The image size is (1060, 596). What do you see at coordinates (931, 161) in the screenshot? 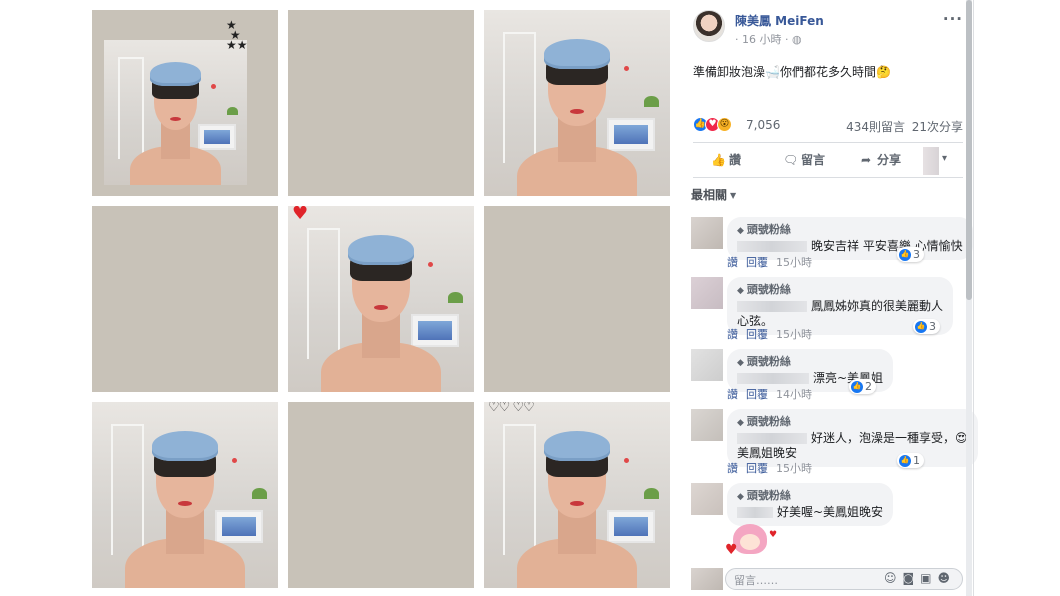
I see `actor-avatar` at bounding box center [931, 161].